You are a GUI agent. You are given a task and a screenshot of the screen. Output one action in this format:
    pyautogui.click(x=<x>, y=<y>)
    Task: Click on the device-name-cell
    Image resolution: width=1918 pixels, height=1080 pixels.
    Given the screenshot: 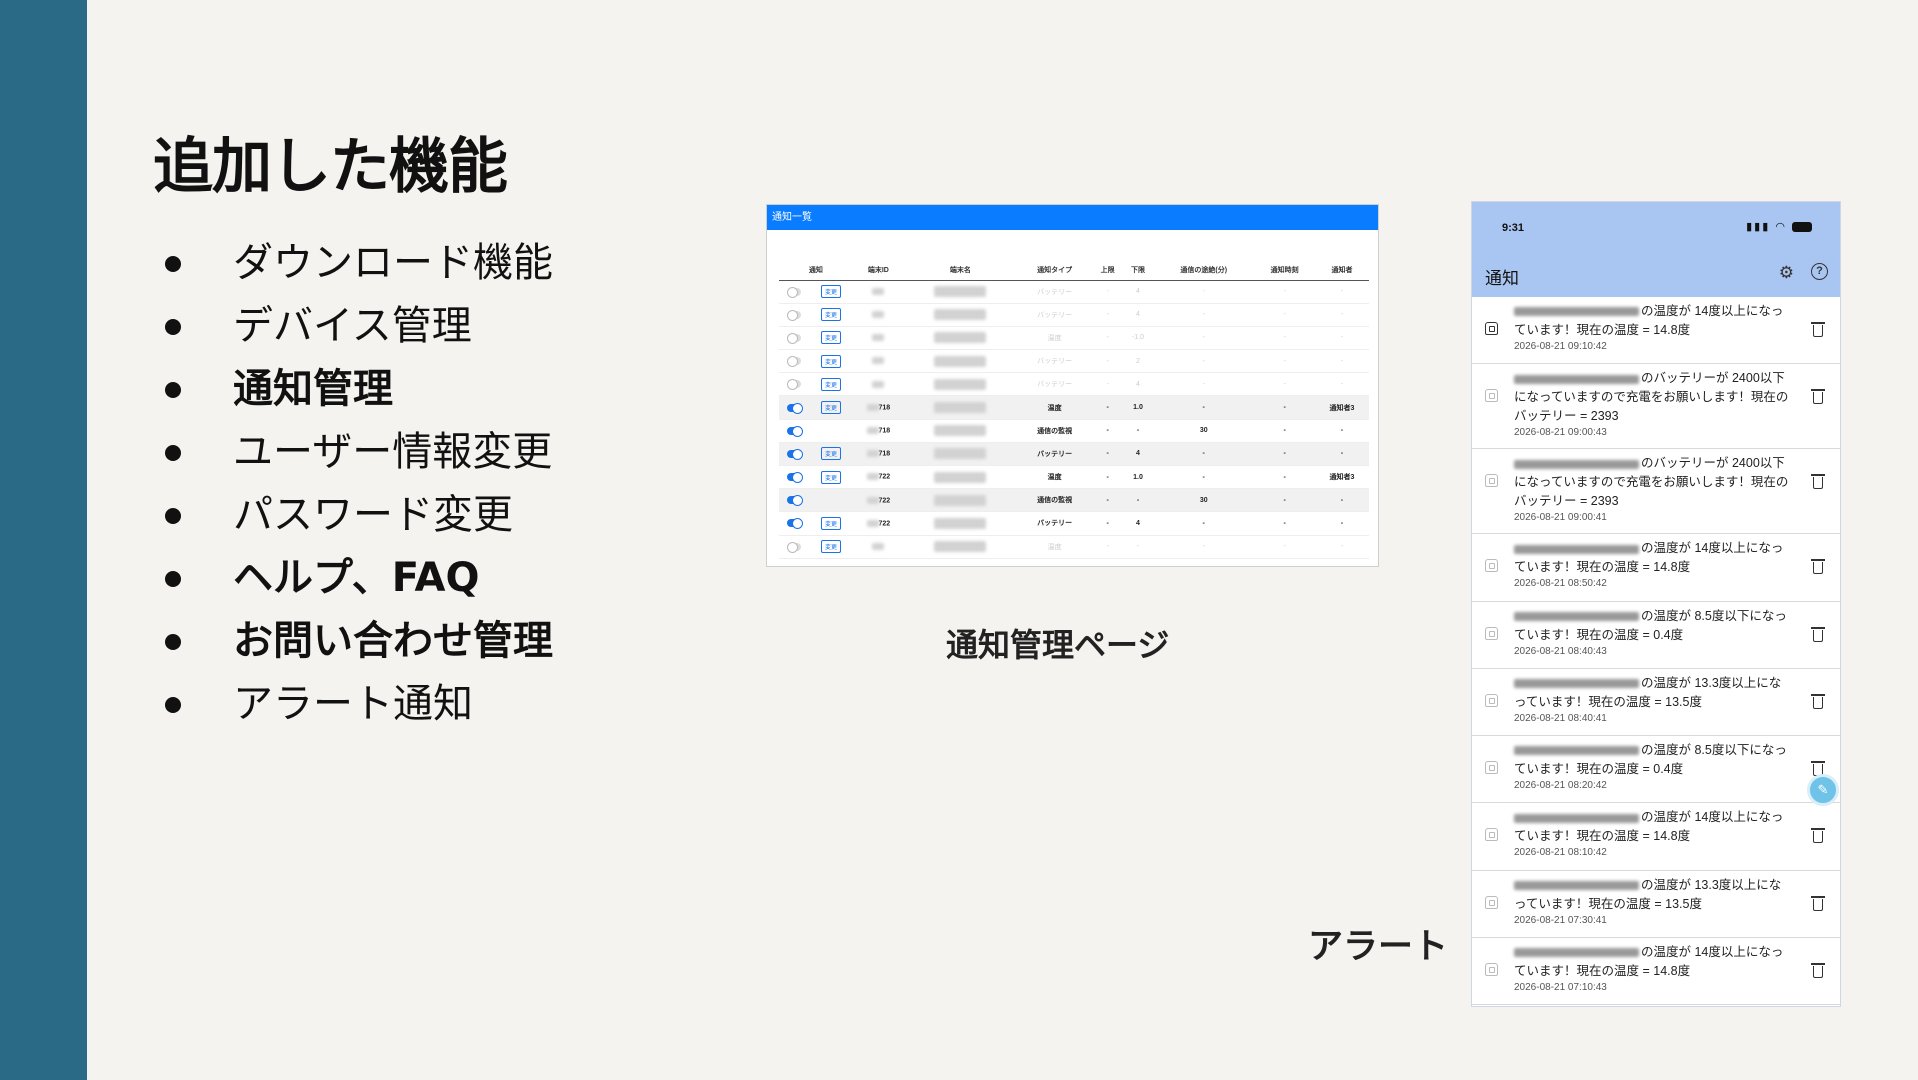 What is the action you would take?
    pyautogui.click(x=960, y=361)
    